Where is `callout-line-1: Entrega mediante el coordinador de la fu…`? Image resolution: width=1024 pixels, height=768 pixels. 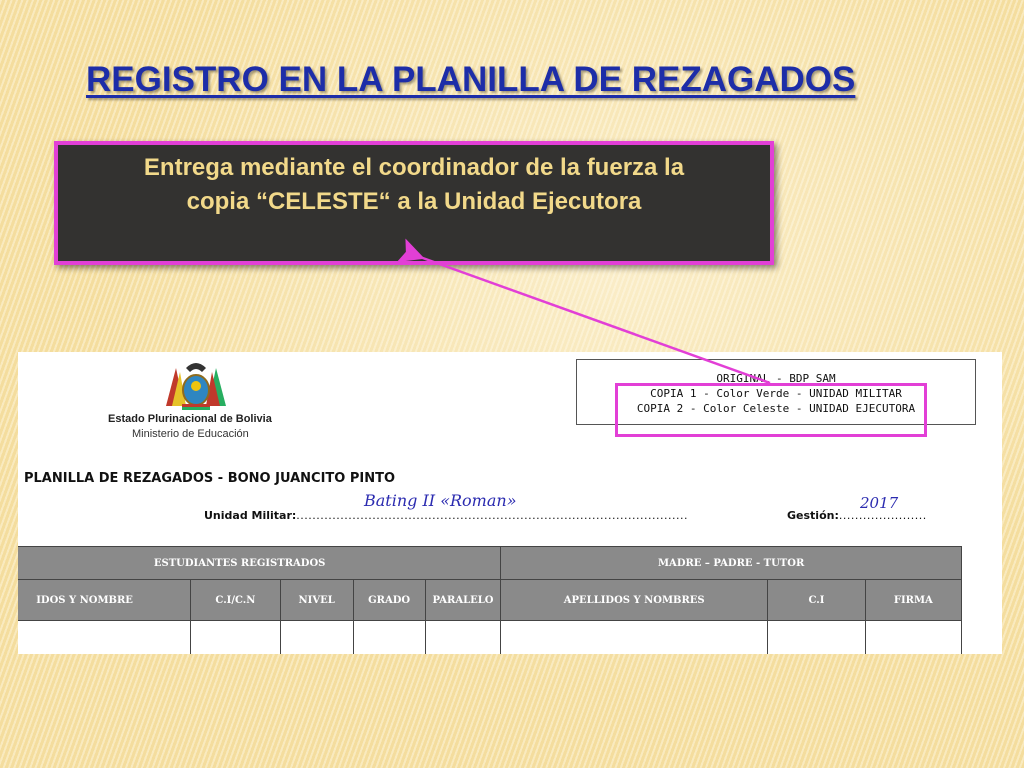 callout-line-1: Entrega mediante el coordinador de la fu… is located at coordinates (414, 167).